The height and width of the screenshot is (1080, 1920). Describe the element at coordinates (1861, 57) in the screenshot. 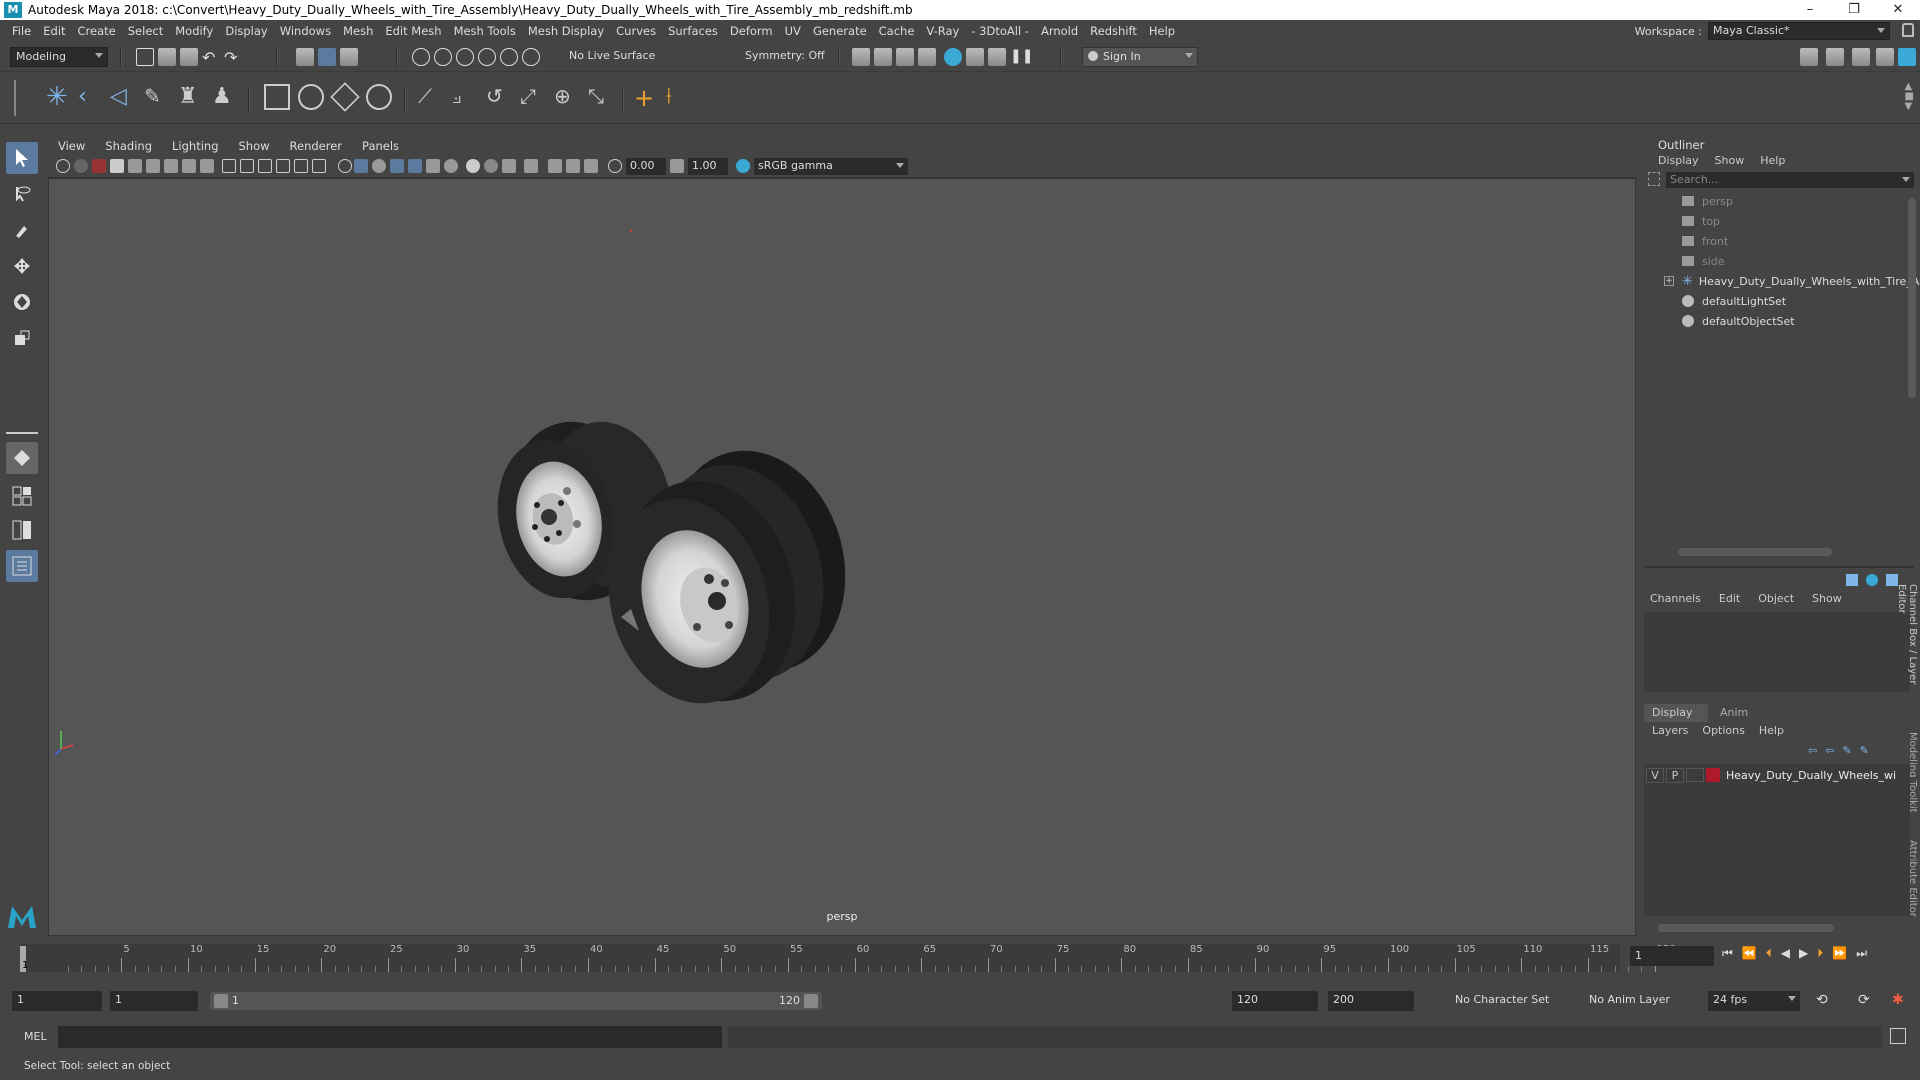

I see `toggle-tool-settings-icon` at that location.